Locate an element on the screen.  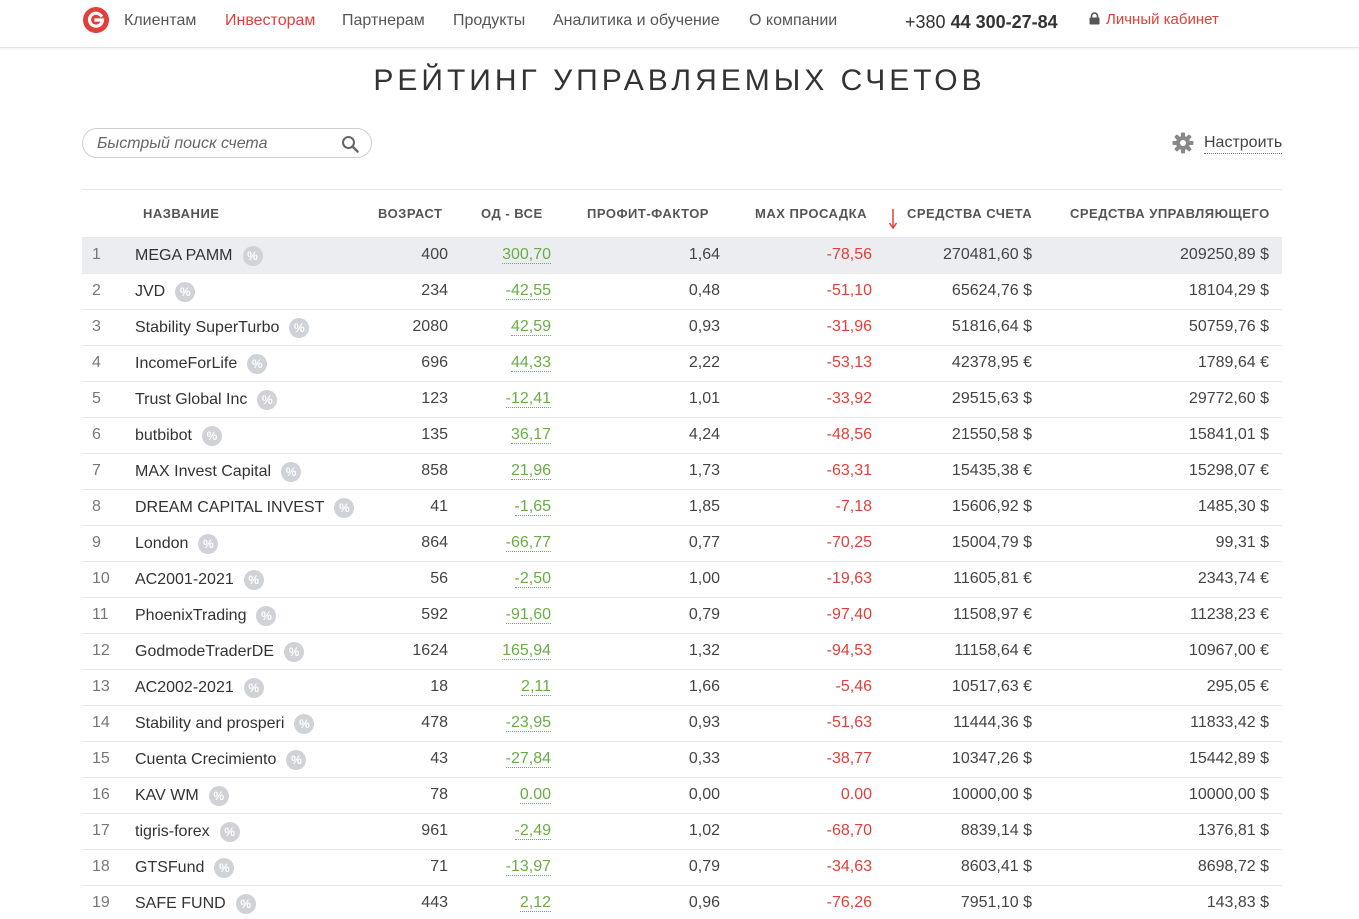
account-return: -2,50 is located at coordinates (532, 579).